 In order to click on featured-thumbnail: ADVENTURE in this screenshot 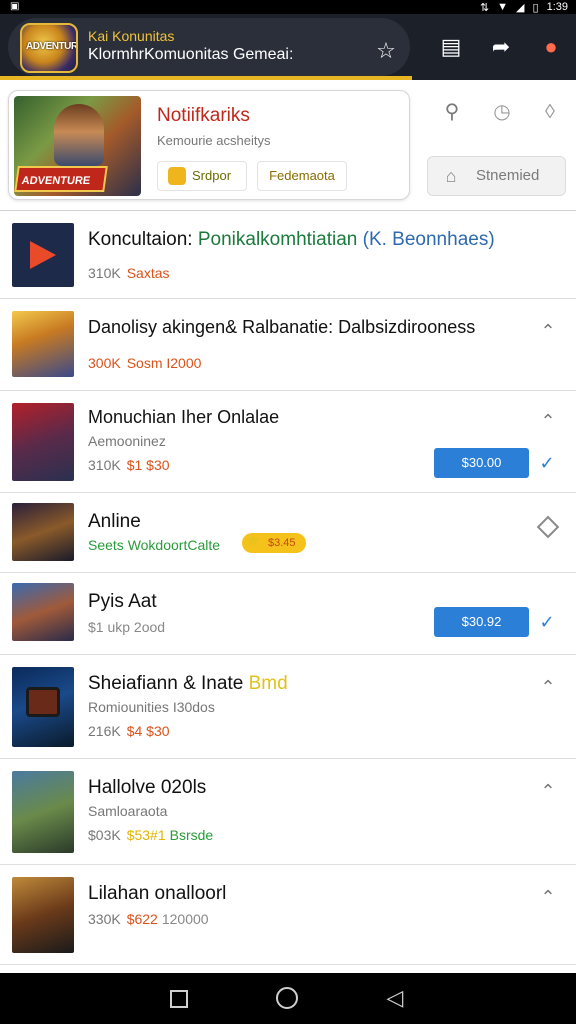, I will do `click(77, 146)`.